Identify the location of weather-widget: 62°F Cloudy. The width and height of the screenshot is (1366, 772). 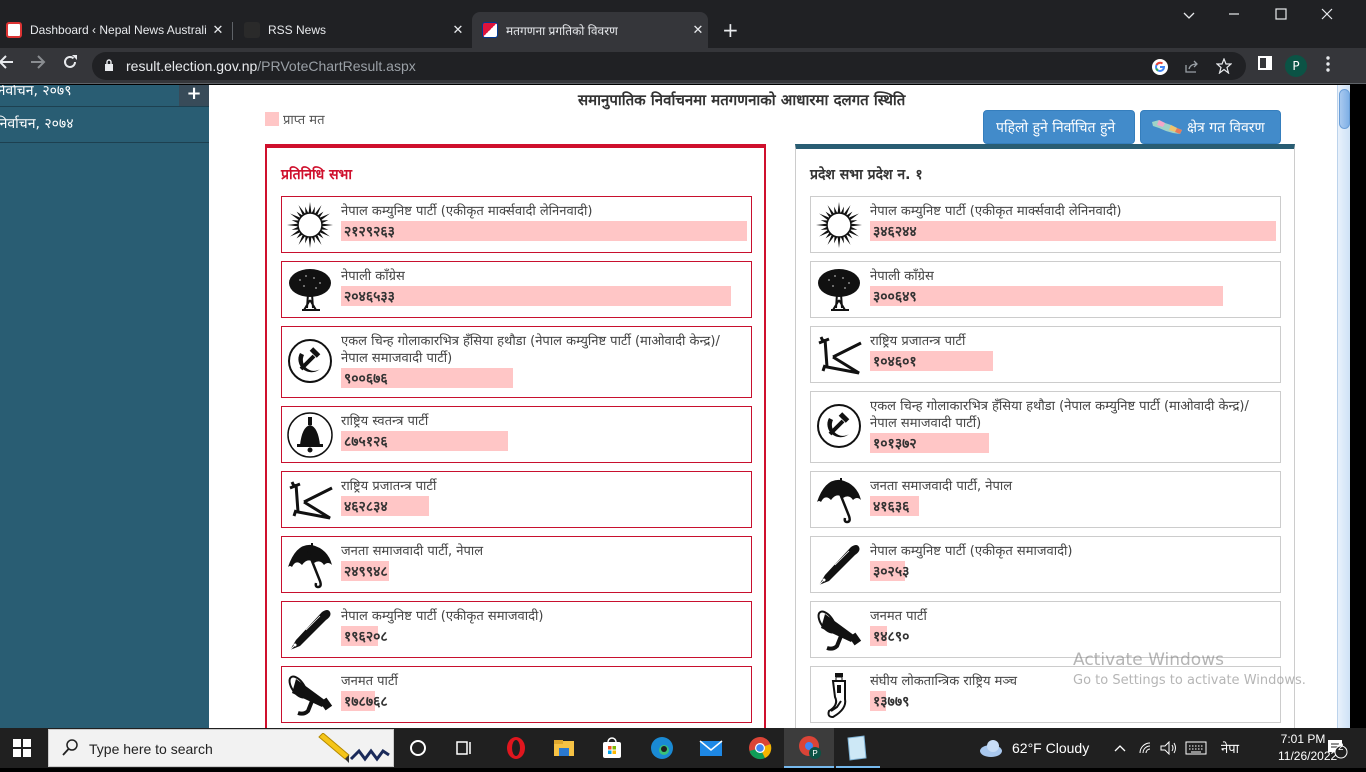
(1033, 748).